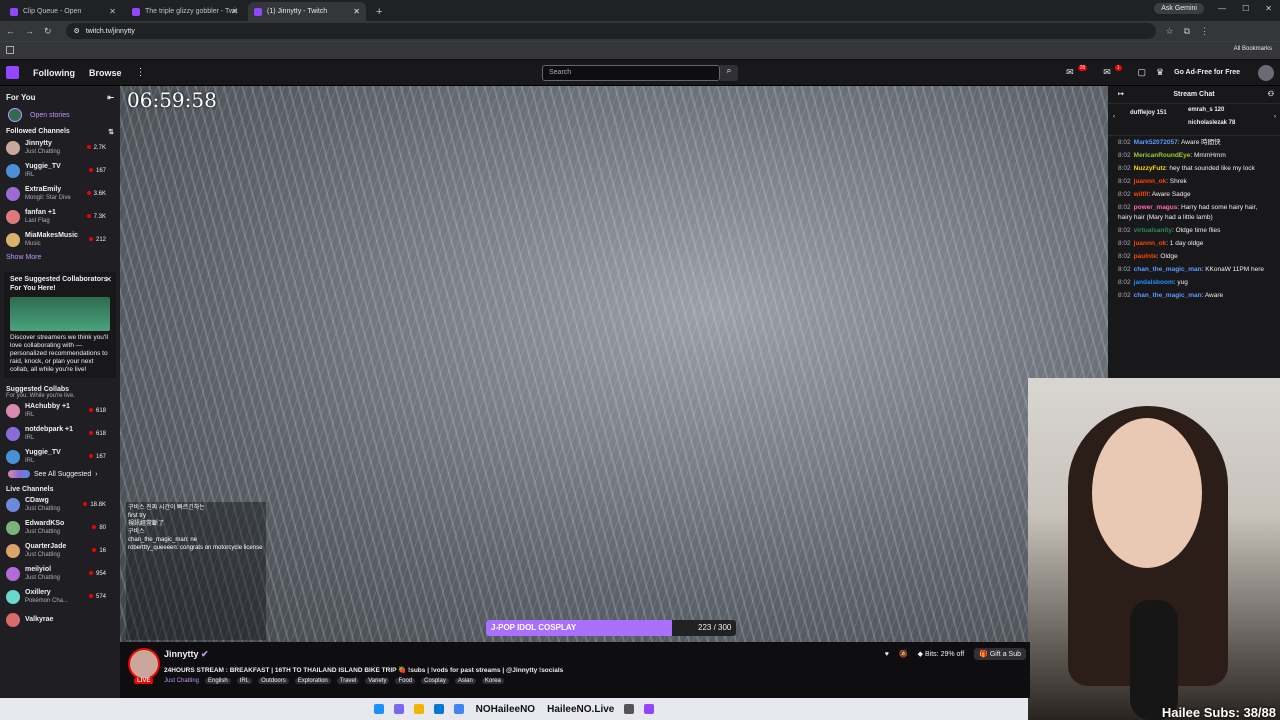  Describe the element at coordinates (273, 681) in the screenshot. I see `stream-tag: Outdoors` at that location.